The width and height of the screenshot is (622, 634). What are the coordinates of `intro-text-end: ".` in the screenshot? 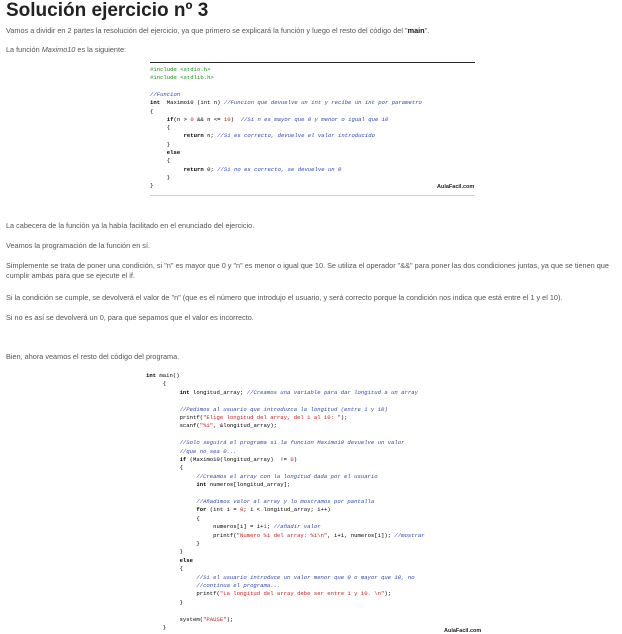 It's located at (427, 30).